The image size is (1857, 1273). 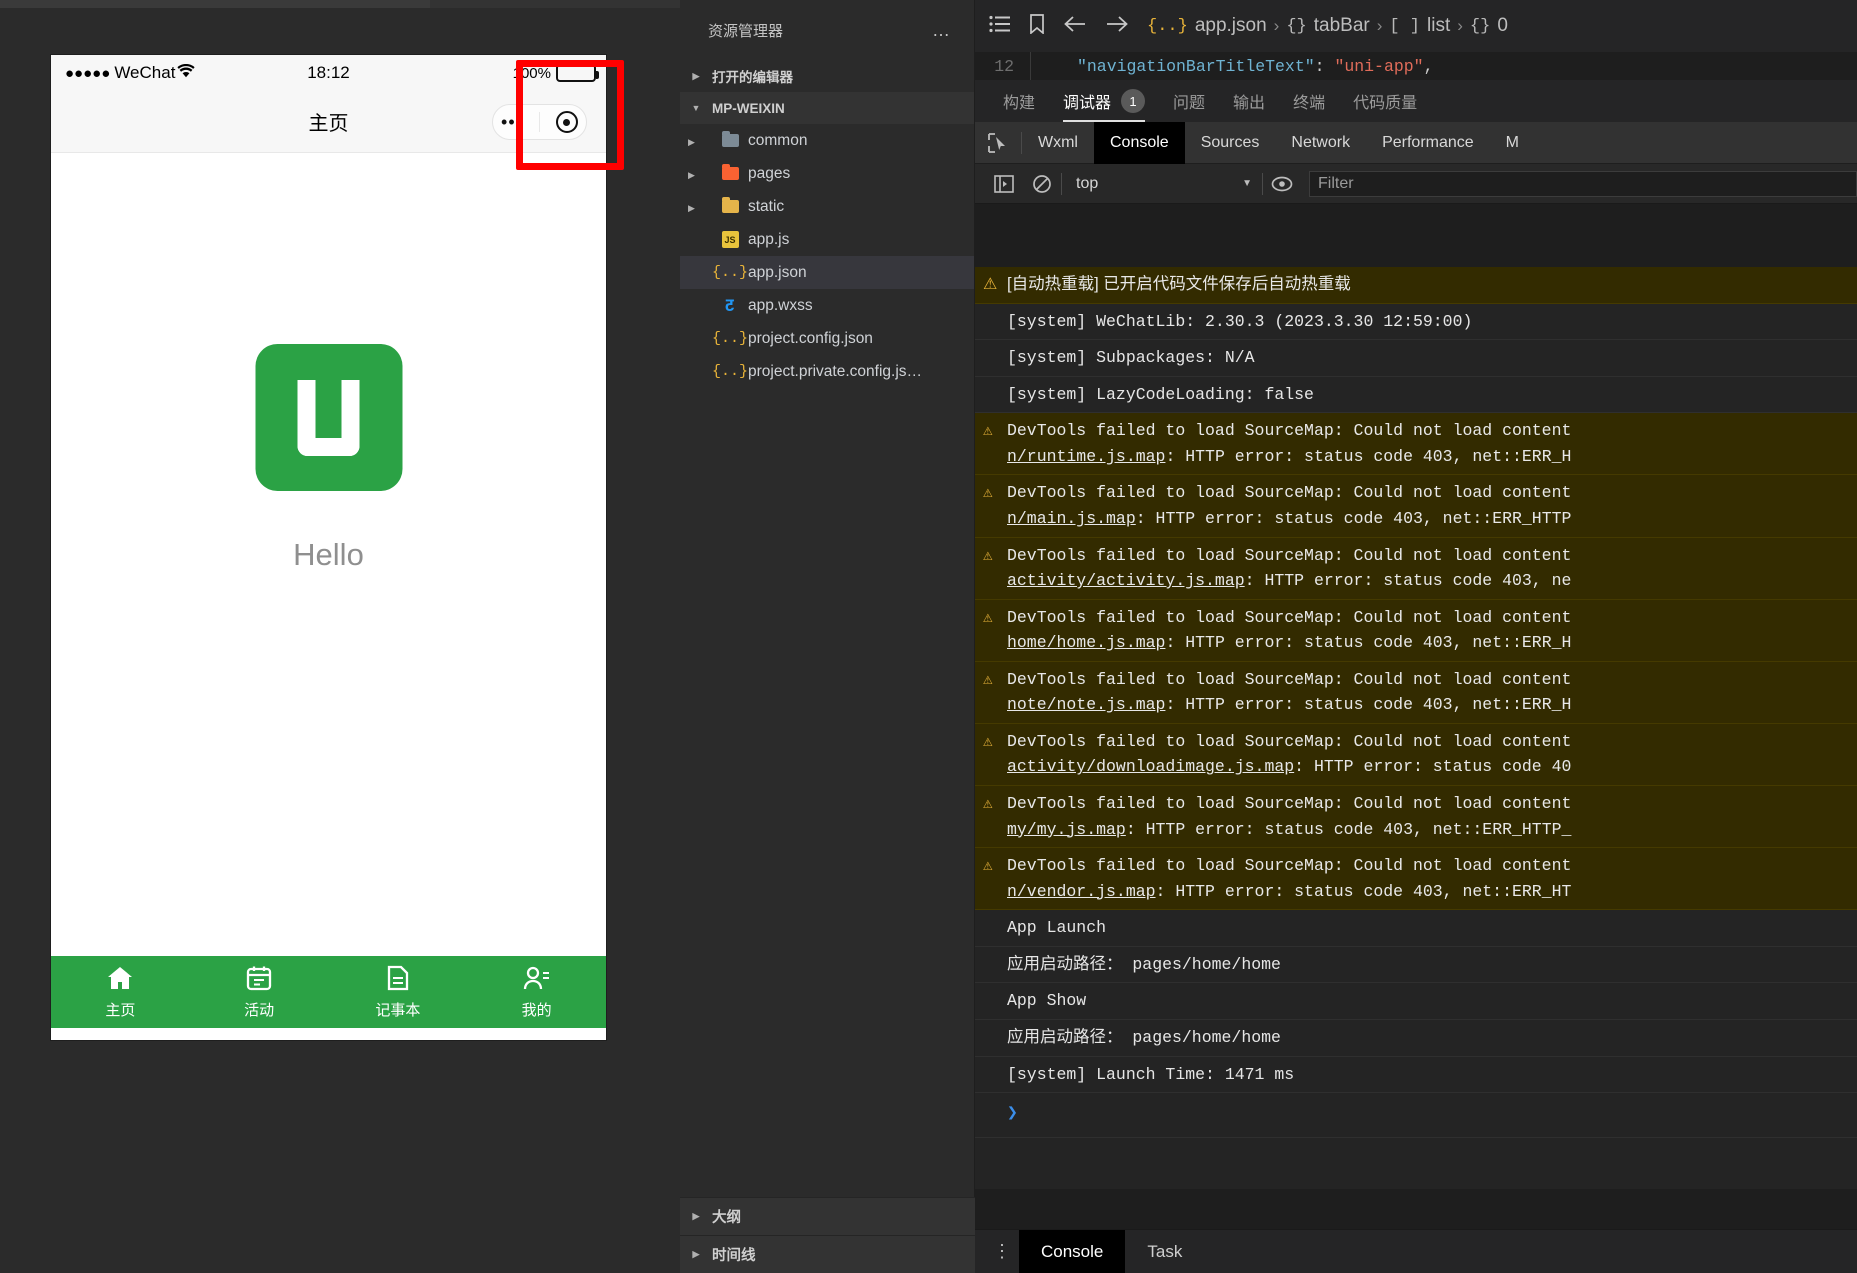 What do you see at coordinates (1139, 142) in the screenshot?
I see `devtools-tab-console: Console` at bounding box center [1139, 142].